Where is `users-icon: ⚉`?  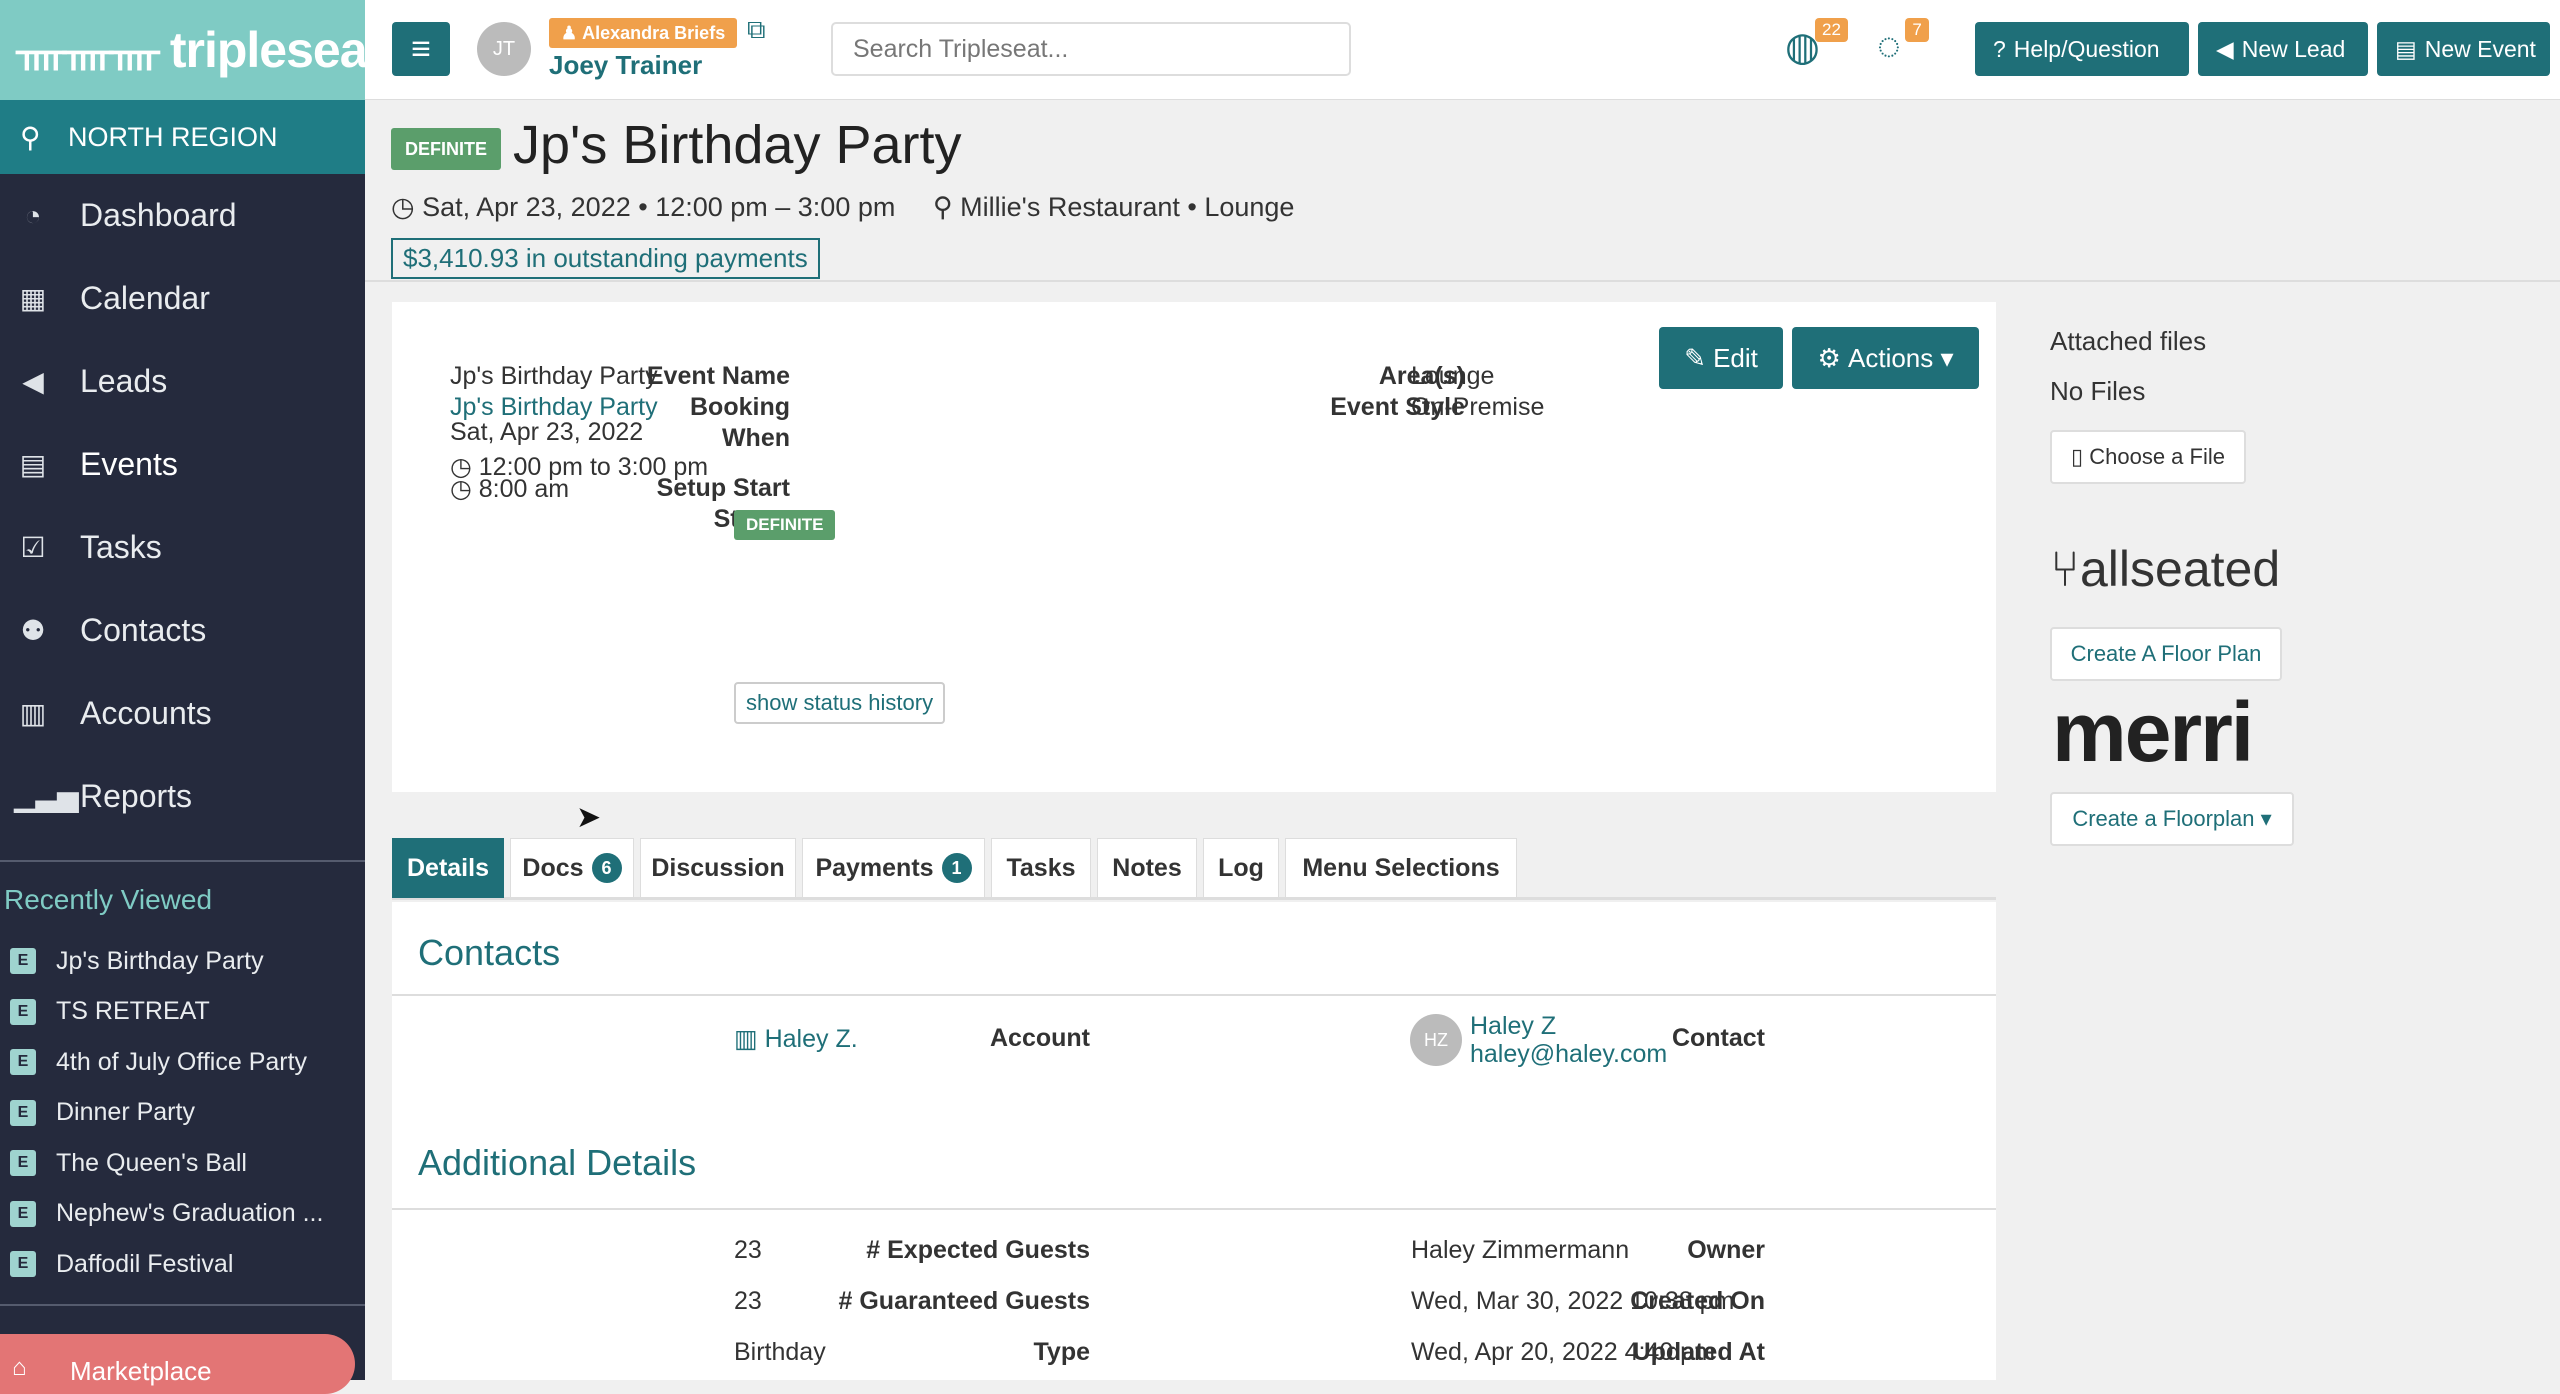
users-icon: ⚉ is located at coordinates (33, 630).